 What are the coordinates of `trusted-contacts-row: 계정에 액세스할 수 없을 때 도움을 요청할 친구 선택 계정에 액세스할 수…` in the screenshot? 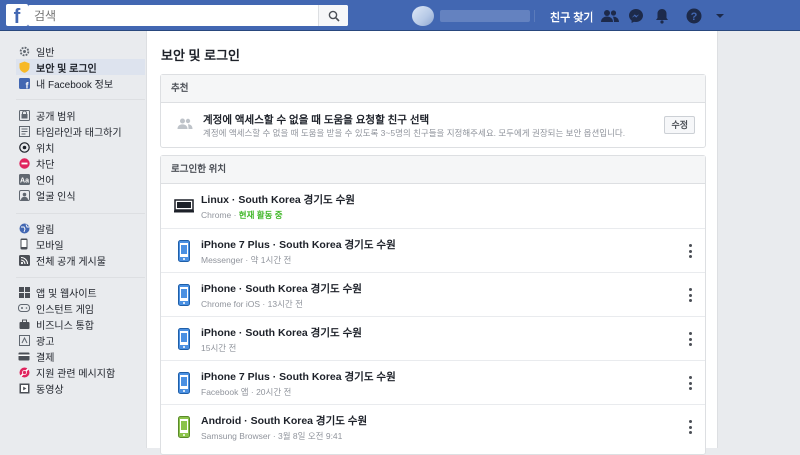 It's located at (433, 125).